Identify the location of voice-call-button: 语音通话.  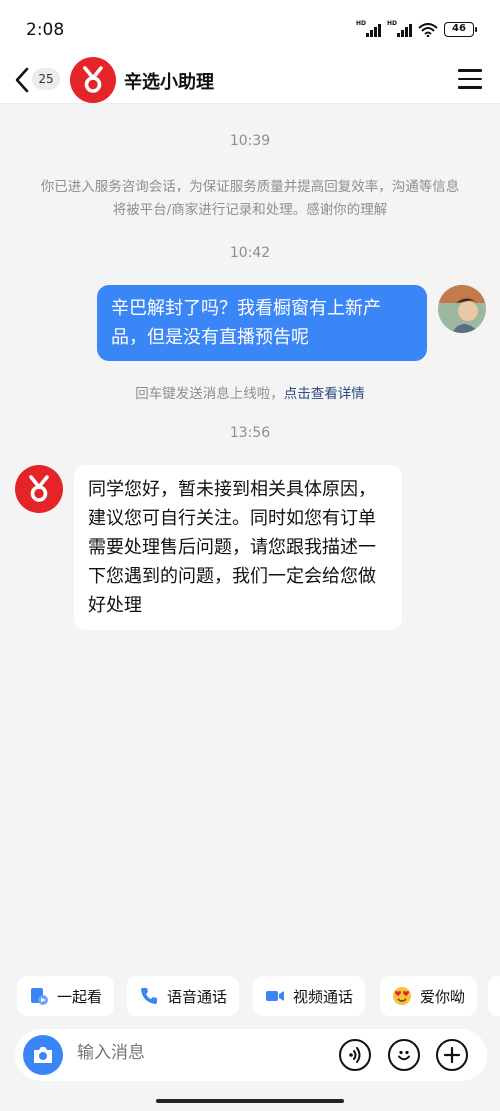
(183, 996).